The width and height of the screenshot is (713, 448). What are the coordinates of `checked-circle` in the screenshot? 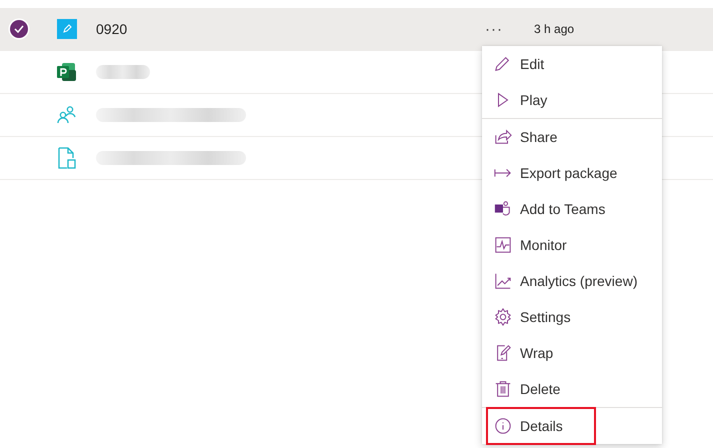 It's located at (19, 29).